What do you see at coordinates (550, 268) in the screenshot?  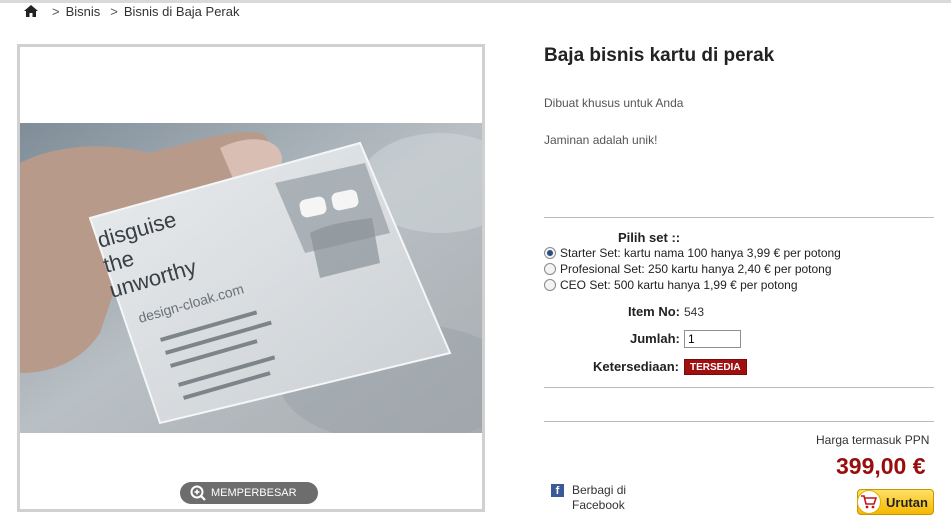 I see `radio-professional` at bounding box center [550, 268].